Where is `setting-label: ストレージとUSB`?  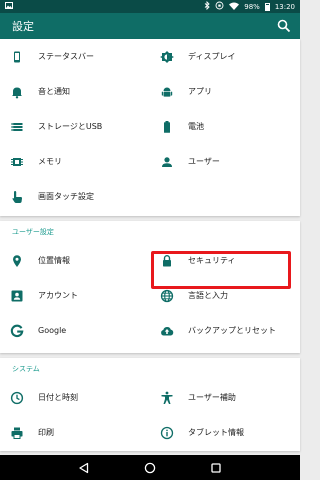
setting-label: ストレージとUSB is located at coordinates (70, 126).